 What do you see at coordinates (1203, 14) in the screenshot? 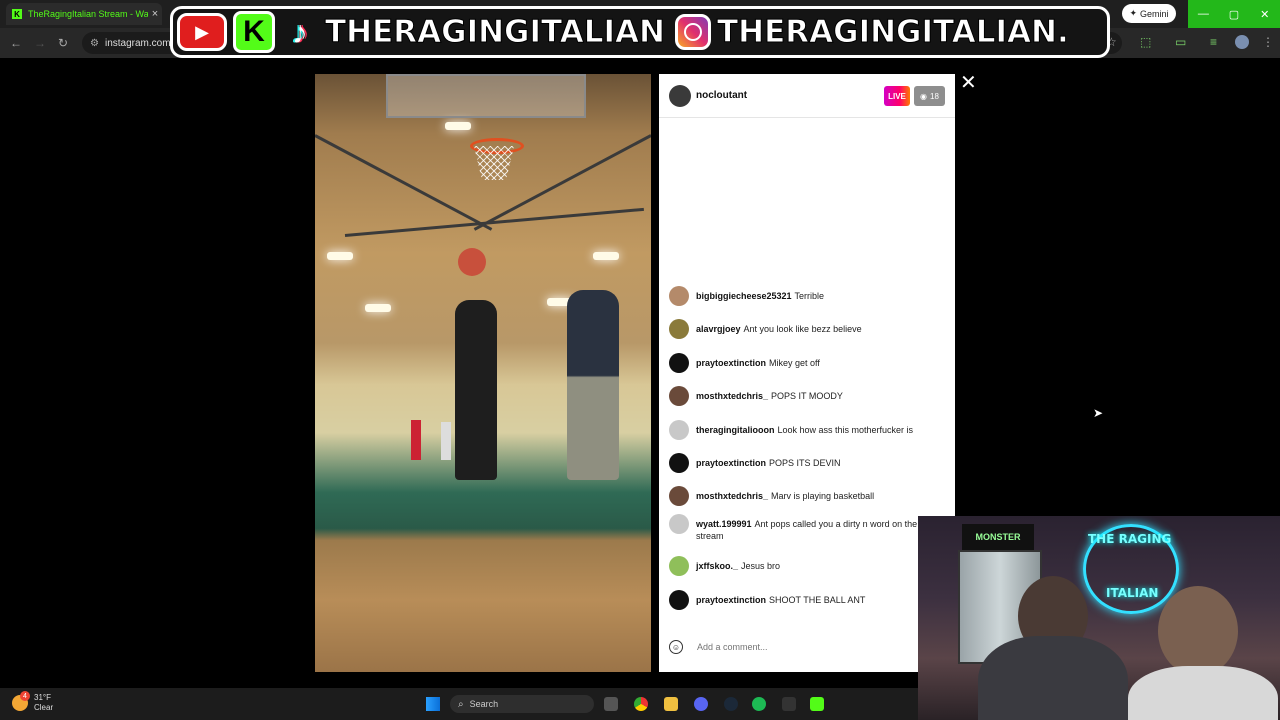
I see `minimize-button: —` at bounding box center [1203, 14].